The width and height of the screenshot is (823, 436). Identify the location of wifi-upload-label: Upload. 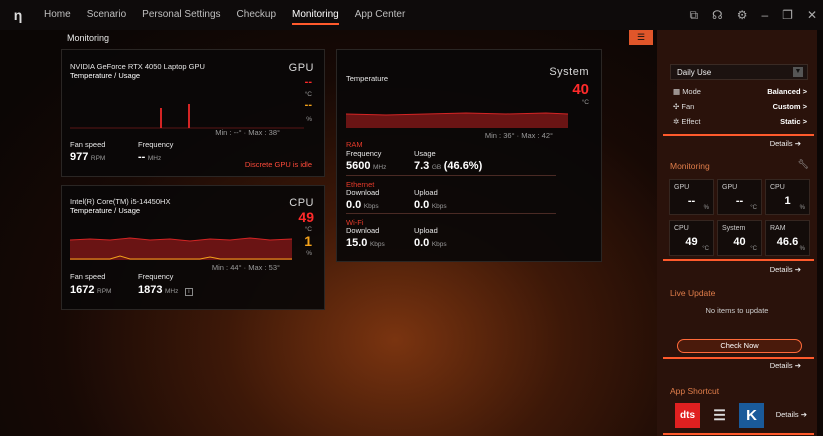
(426, 230).